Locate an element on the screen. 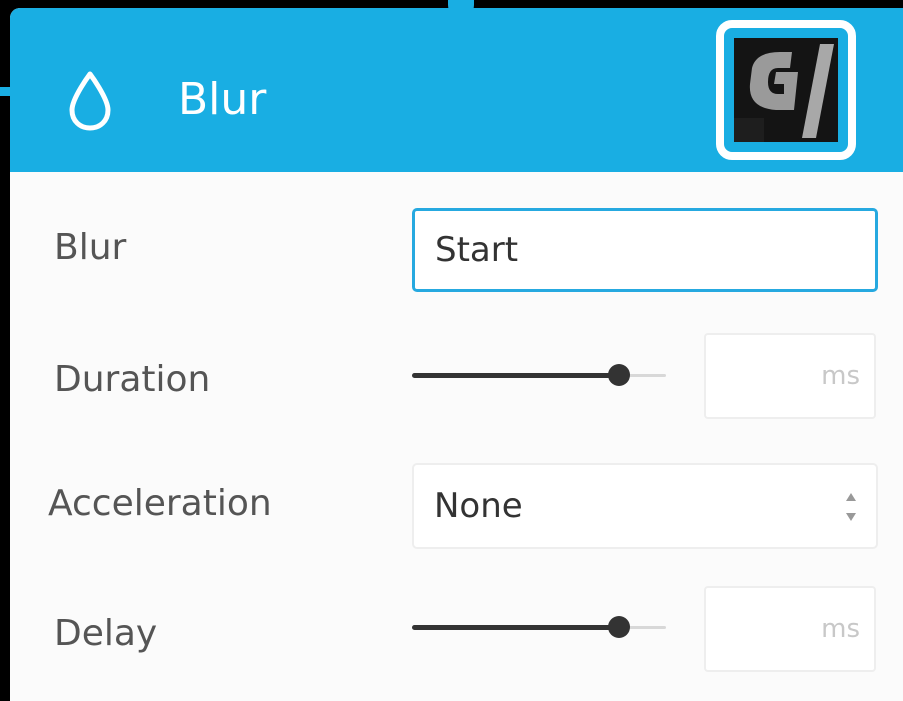 This screenshot has height=701, width=903. duration-ms-input: ms is located at coordinates (790, 376).